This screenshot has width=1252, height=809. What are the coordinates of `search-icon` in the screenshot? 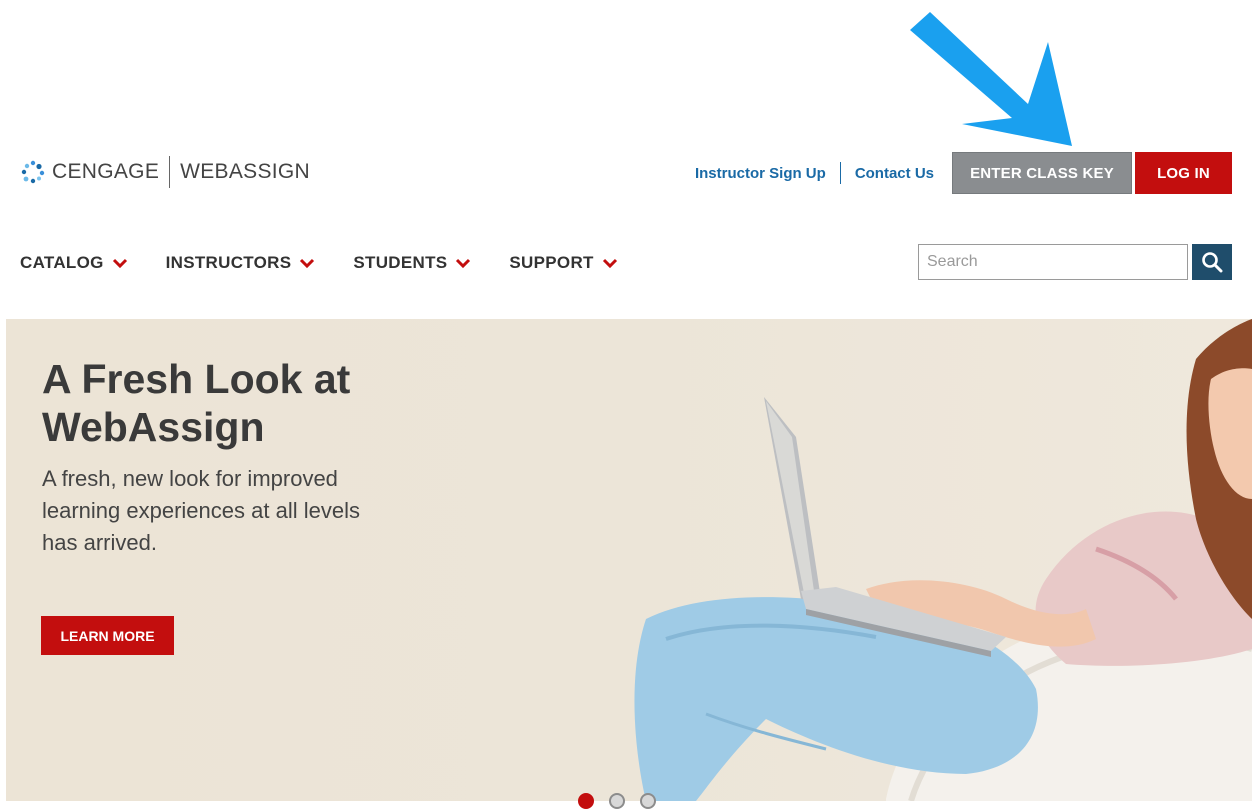 It's located at (1212, 262).